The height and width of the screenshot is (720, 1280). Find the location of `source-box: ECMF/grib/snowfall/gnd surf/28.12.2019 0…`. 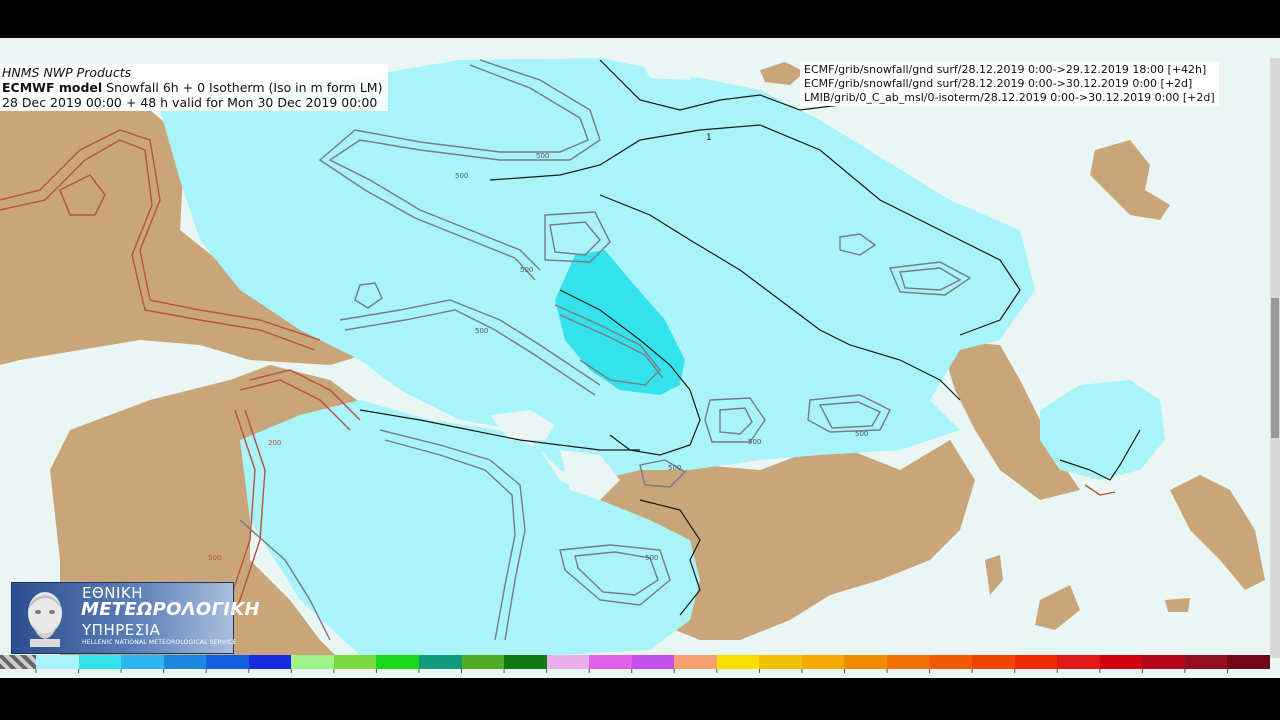

source-box: ECMF/grib/snowfall/gnd surf/28.12.2019 0… is located at coordinates (1009, 84).